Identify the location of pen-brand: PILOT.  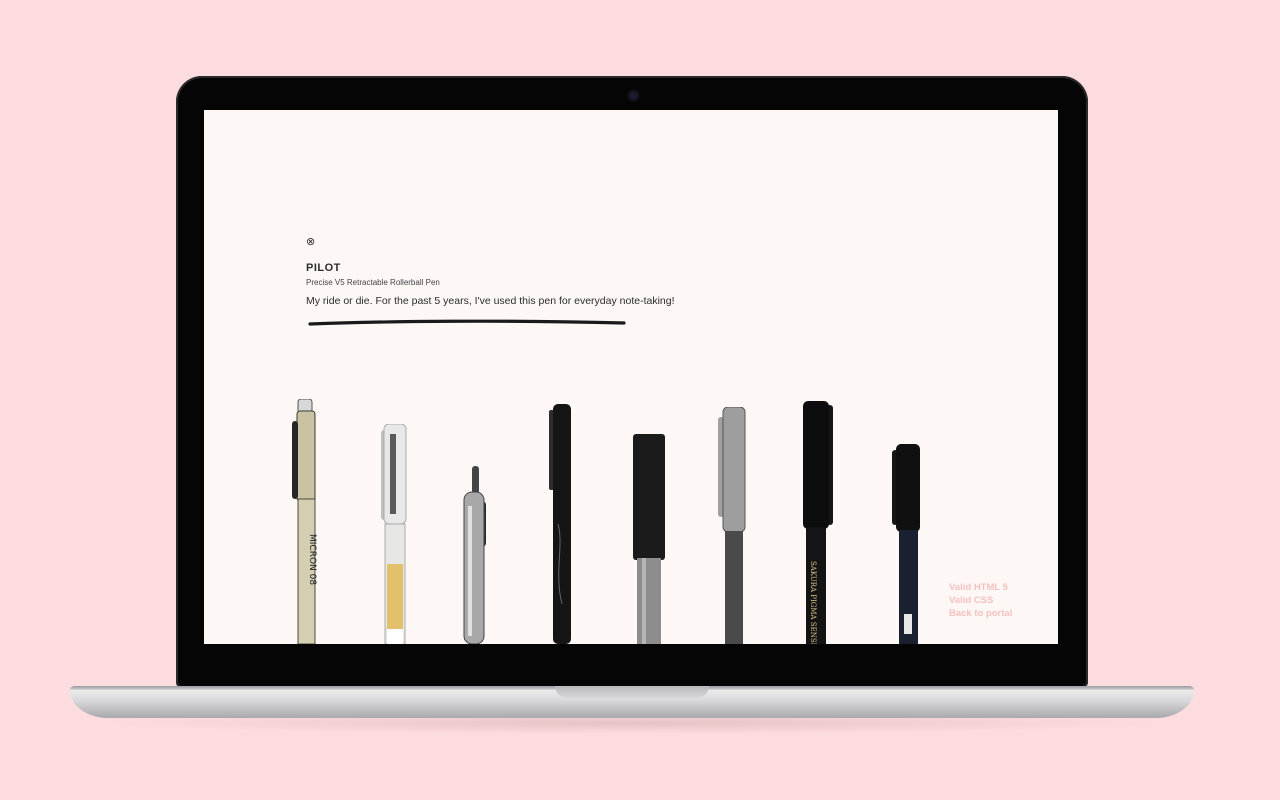
(323, 268).